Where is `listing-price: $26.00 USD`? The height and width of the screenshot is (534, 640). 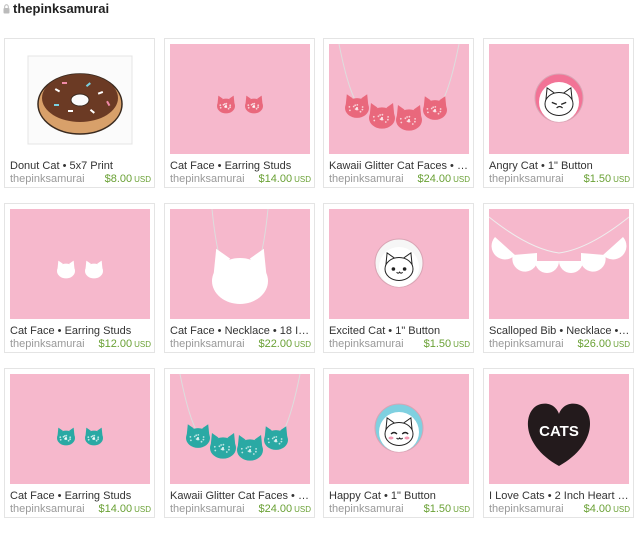 listing-price: $26.00 USD is located at coordinates (603, 344).